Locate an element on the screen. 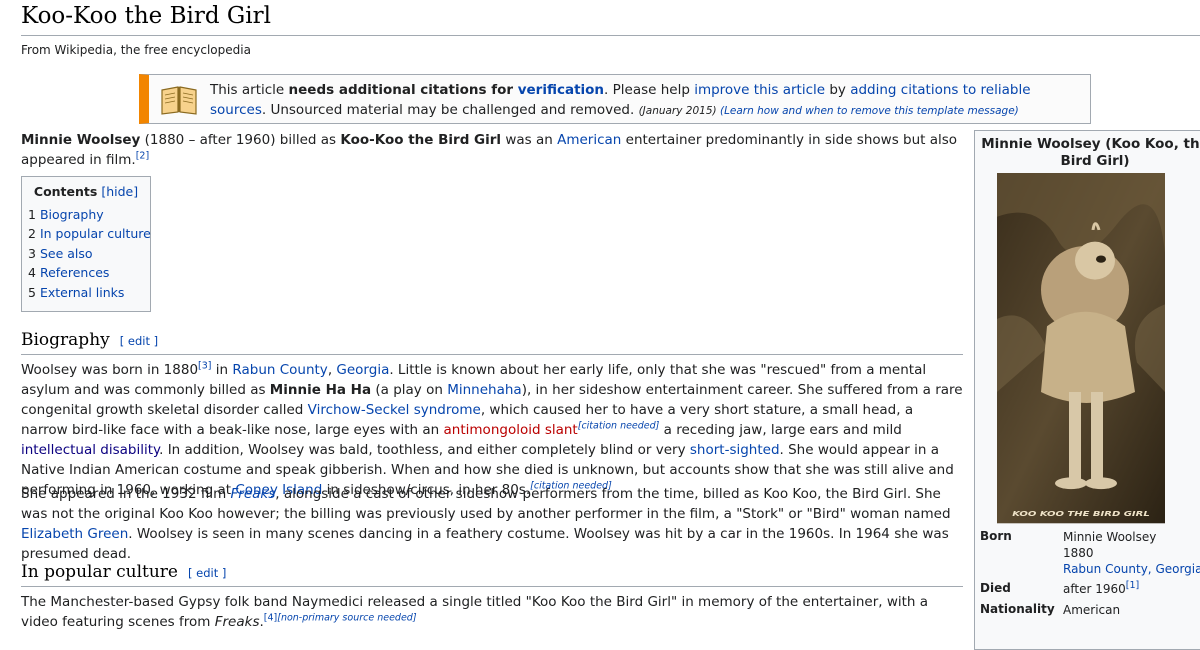  georgia-link: Georgia is located at coordinates (362, 370).